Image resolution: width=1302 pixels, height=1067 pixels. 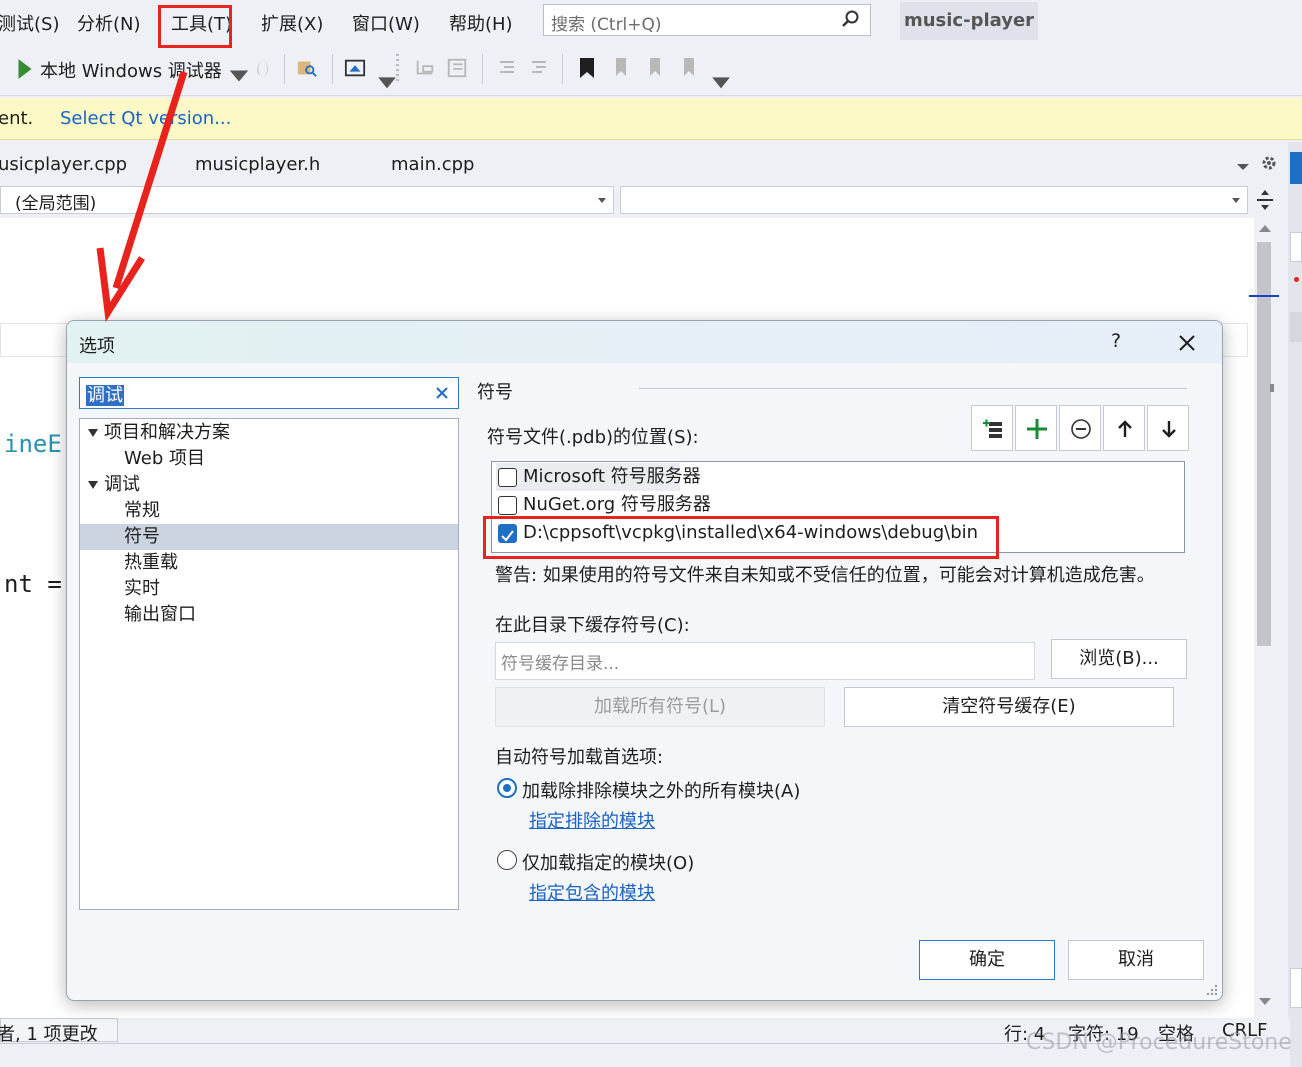 I want to click on cancel-button: 取消, so click(x=1136, y=960).